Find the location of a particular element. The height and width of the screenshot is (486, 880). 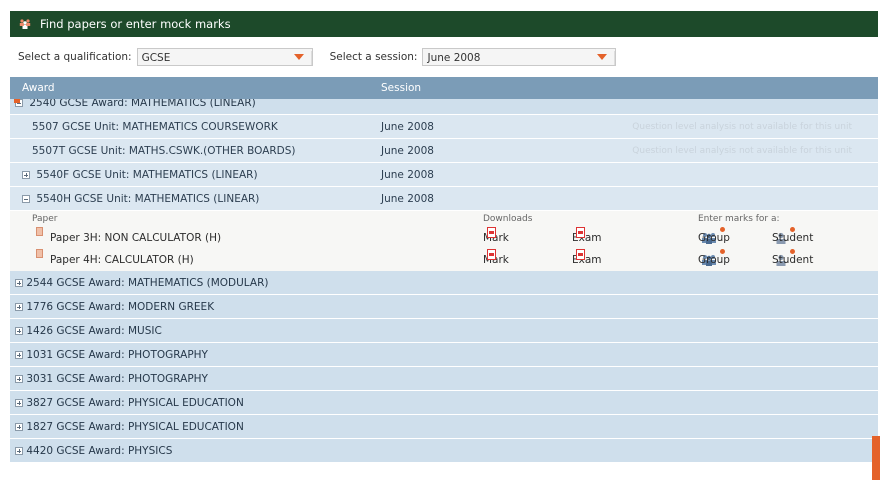

panel-title-bar: Find papers or enter mock marks is located at coordinates (444, 24).